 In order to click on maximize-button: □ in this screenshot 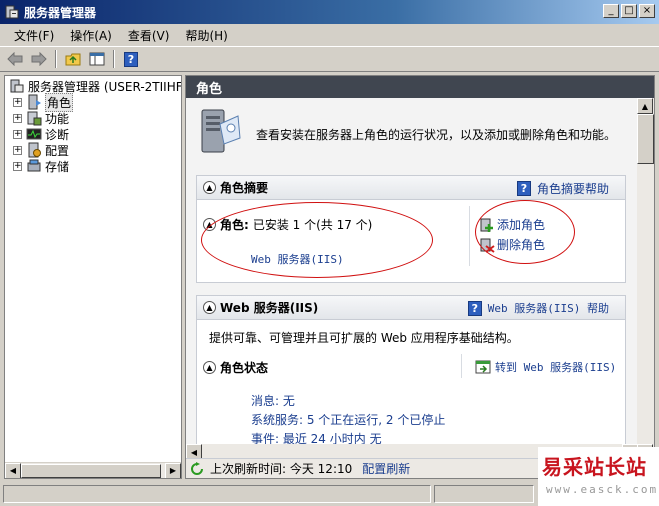, I will do `click(629, 11)`.